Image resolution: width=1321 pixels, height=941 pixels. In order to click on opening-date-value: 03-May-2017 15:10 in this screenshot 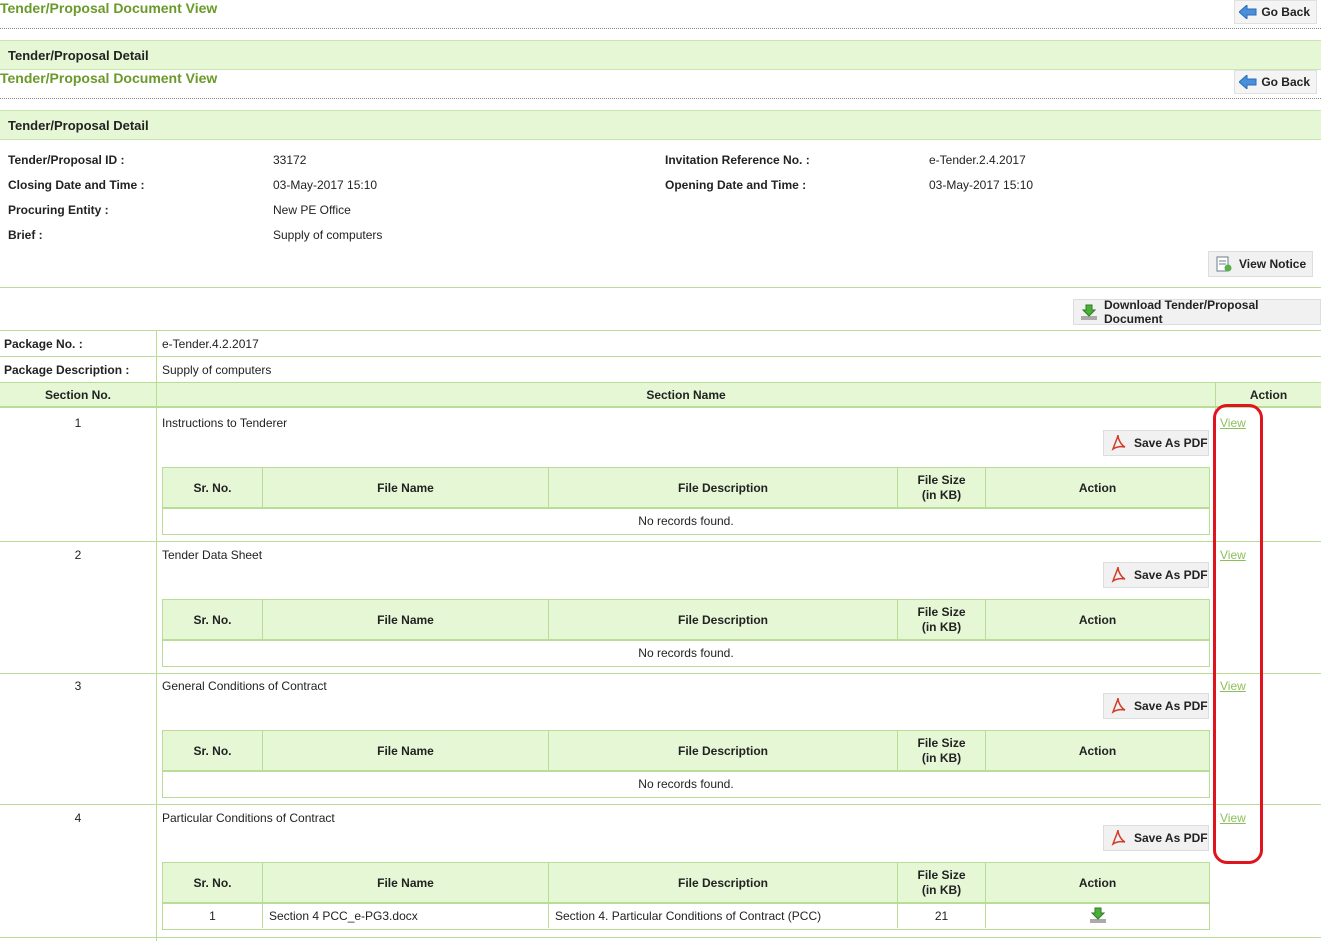, I will do `click(981, 185)`.